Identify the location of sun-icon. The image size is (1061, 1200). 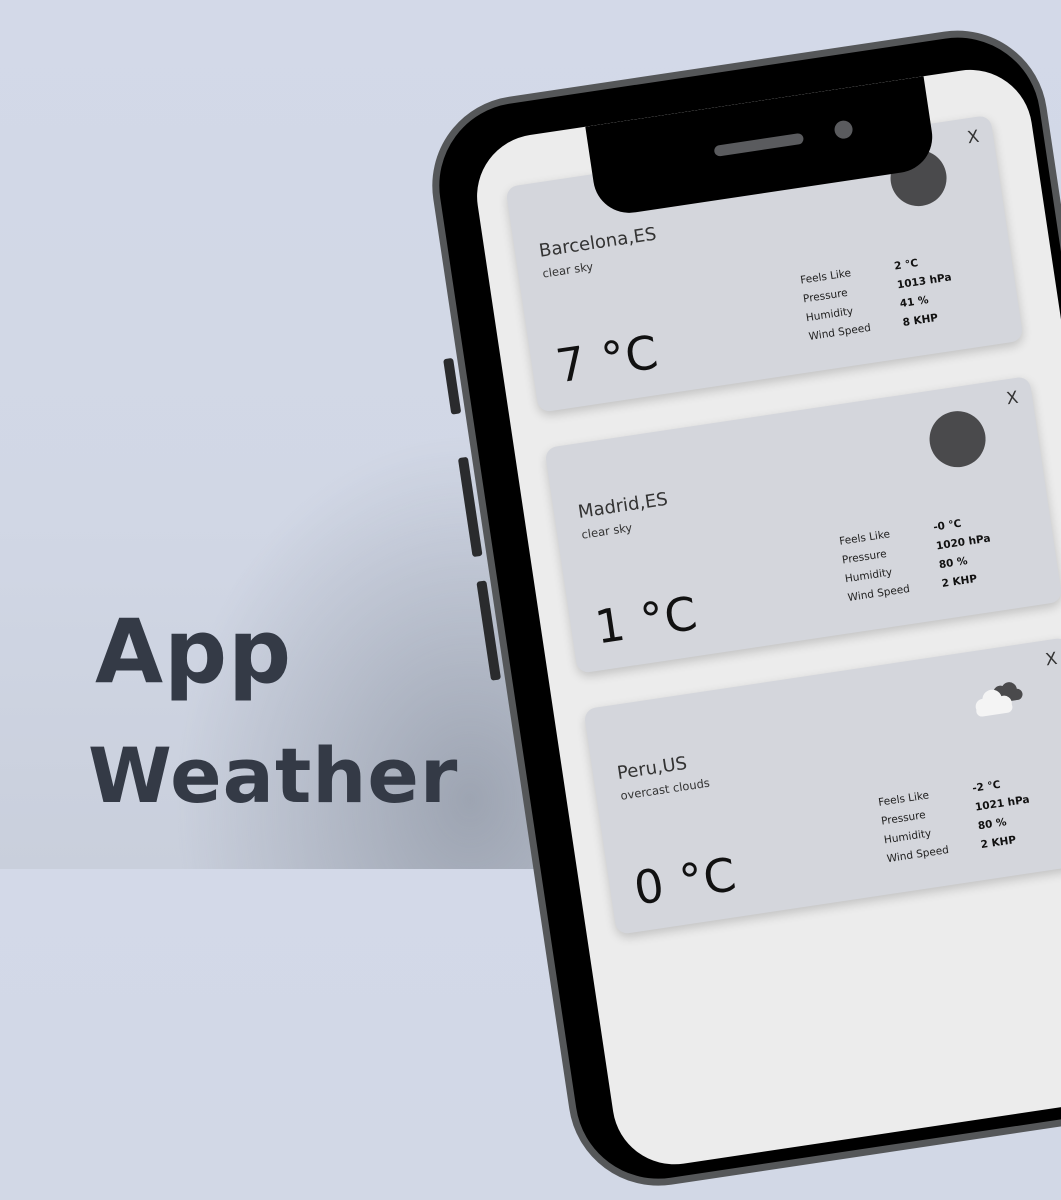
(957, 439).